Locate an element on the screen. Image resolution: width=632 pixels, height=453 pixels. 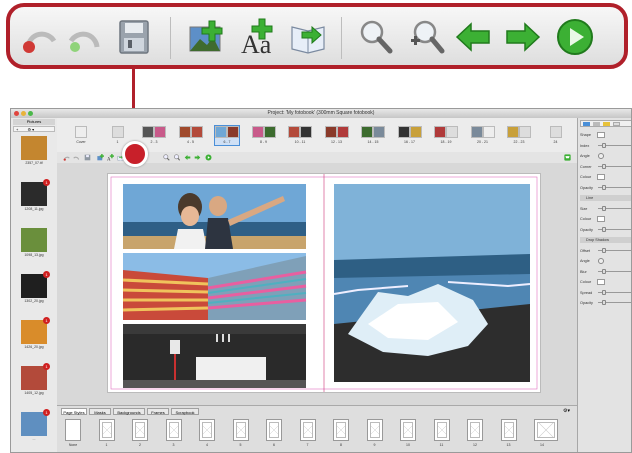
tab-backgrounds: Backgrounds is located at coordinates (129, 411).